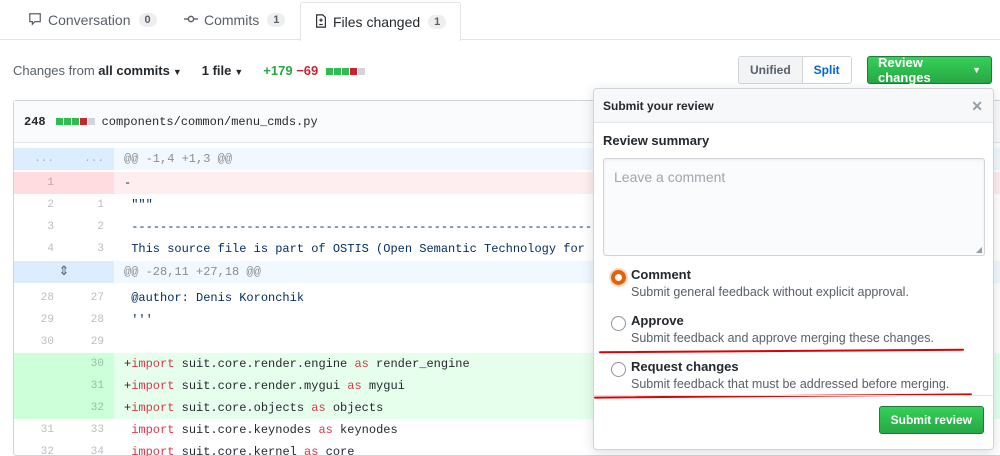 This screenshot has width=1000, height=456. Describe the element at coordinates (618, 323) in the screenshot. I see `radio-approve` at that location.